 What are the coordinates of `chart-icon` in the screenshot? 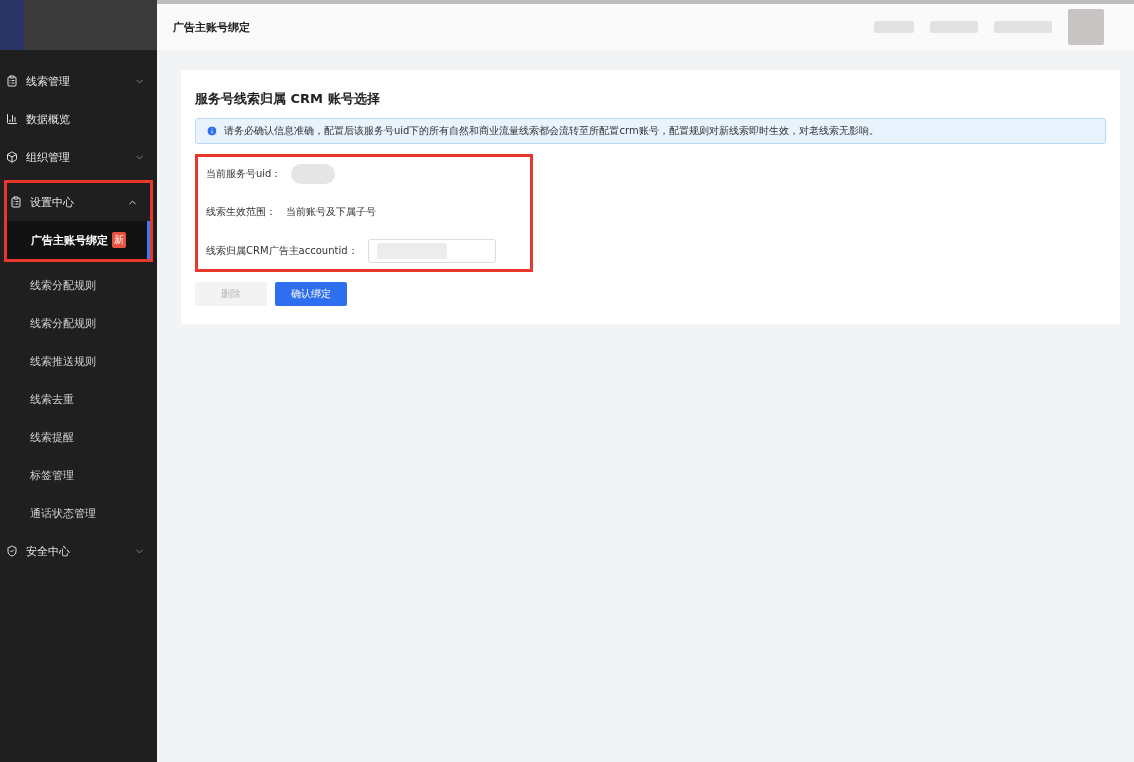 It's located at (12, 119).